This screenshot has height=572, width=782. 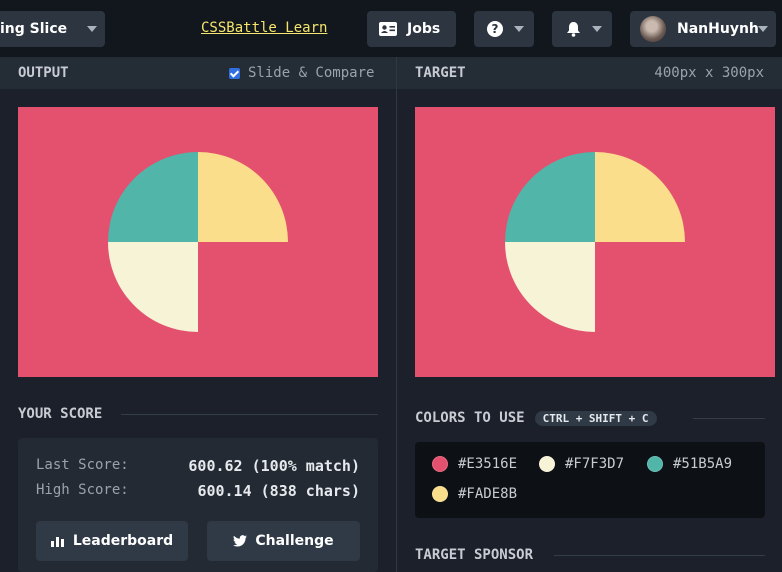 What do you see at coordinates (595, 418) in the screenshot?
I see `copy-colors-shortcut: CTRL + SHIFT + C` at bounding box center [595, 418].